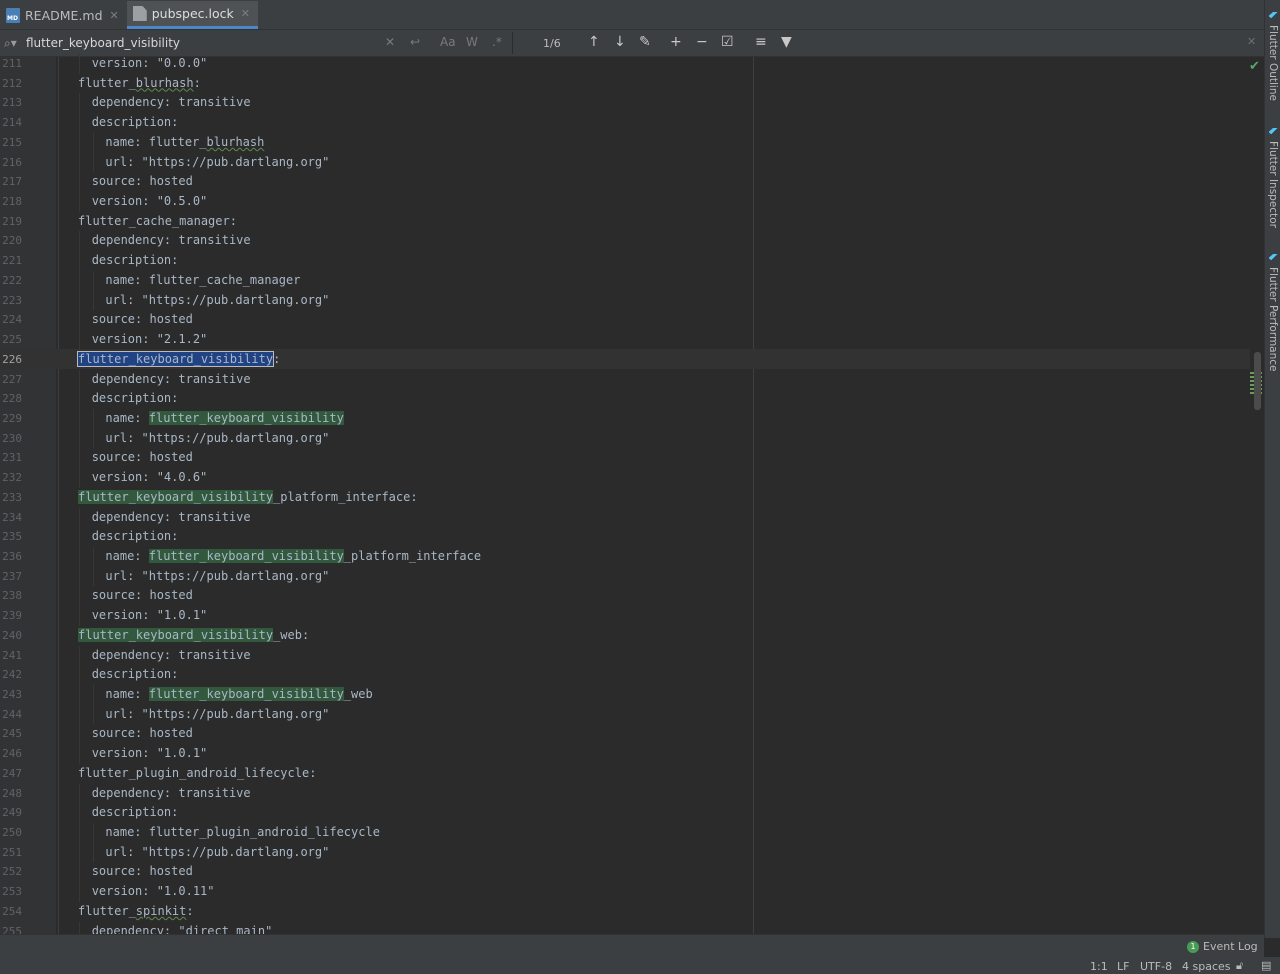 Image resolution: width=1280 pixels, height=974 pixels. I want to click on code-text: source: hosted, so click(142, 595).